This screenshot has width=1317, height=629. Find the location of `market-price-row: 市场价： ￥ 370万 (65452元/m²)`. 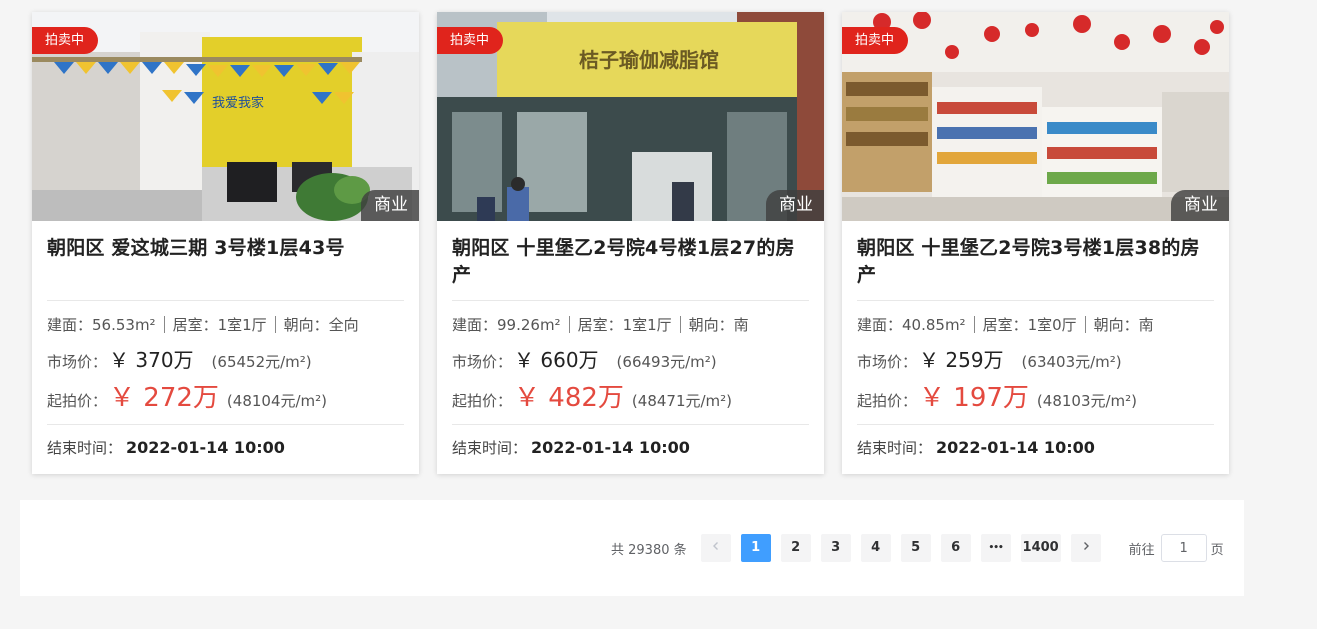

market-price-row: 市场价： ￥ 370万 (65452元/m²) is located at coordinates (225, 360).